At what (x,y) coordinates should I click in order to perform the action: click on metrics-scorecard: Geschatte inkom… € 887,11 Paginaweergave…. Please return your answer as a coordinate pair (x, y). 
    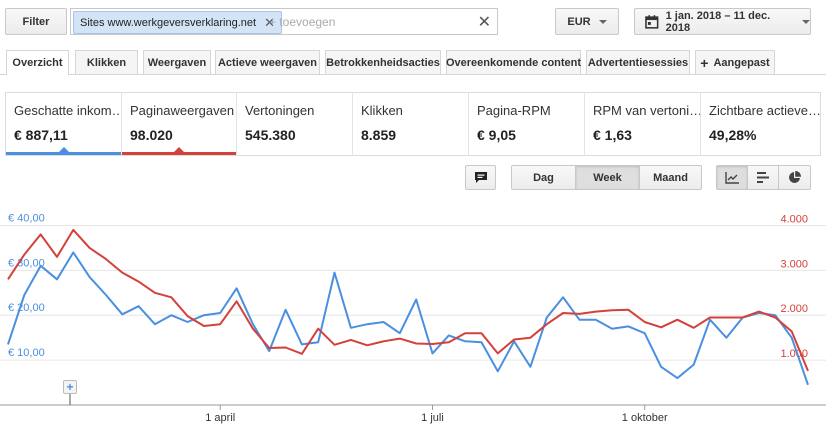
    Looking at the image, I should click on (413, 124).